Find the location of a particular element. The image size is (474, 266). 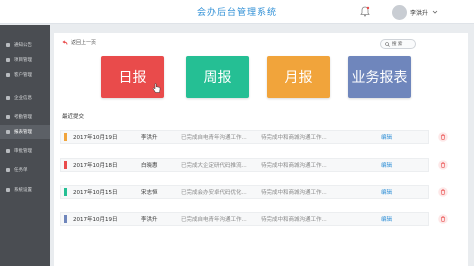

task-icon is located at coordinates (8, 170).